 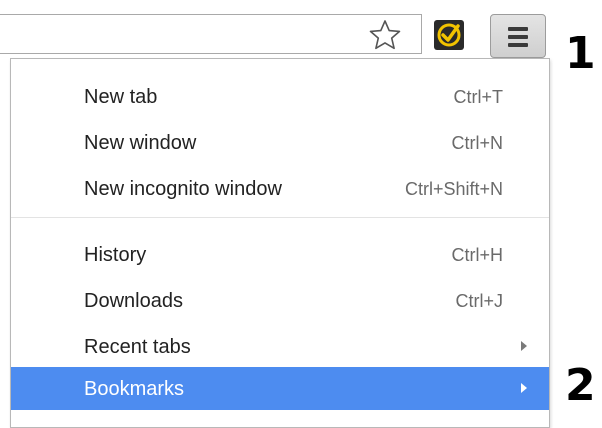 What do you see at coordinates (137, 347) in the screenshot?
I see `menu-item-label: Recent tabs` at bounding box center [137, 347].